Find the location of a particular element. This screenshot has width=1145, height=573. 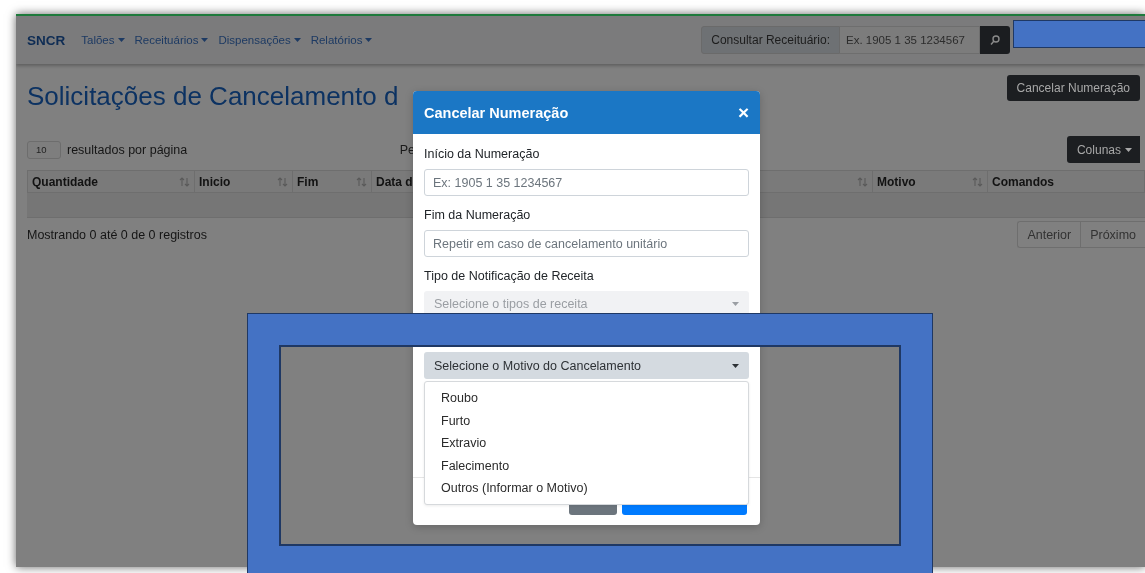

search-field: Ex. 1905 1 35 1234567 is located at coordinates (910, 40).